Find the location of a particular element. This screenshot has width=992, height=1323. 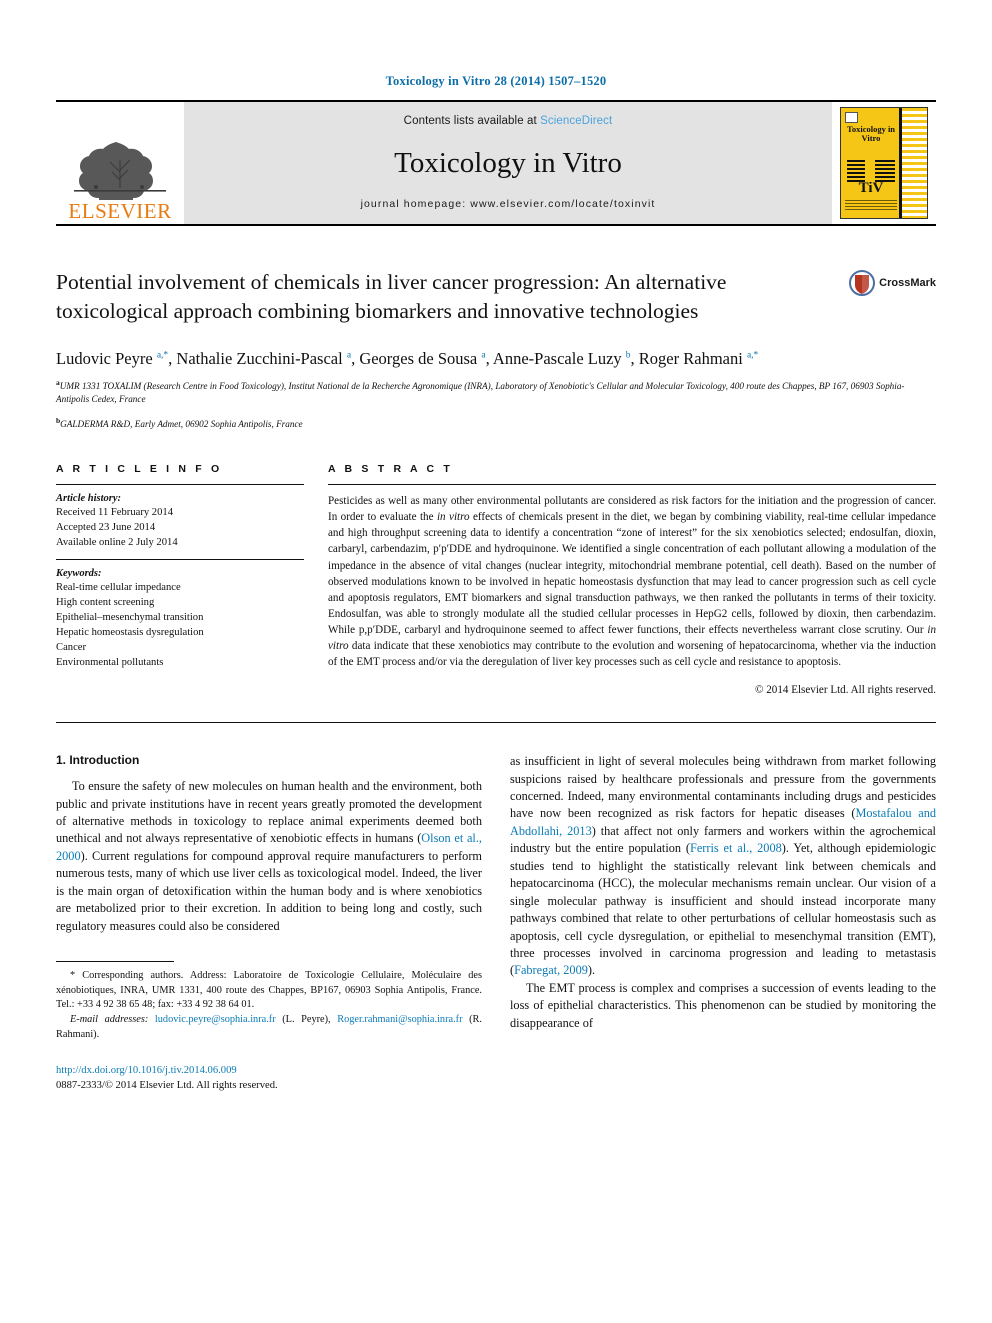

article-info-rule is located at coordinates (180, 485).